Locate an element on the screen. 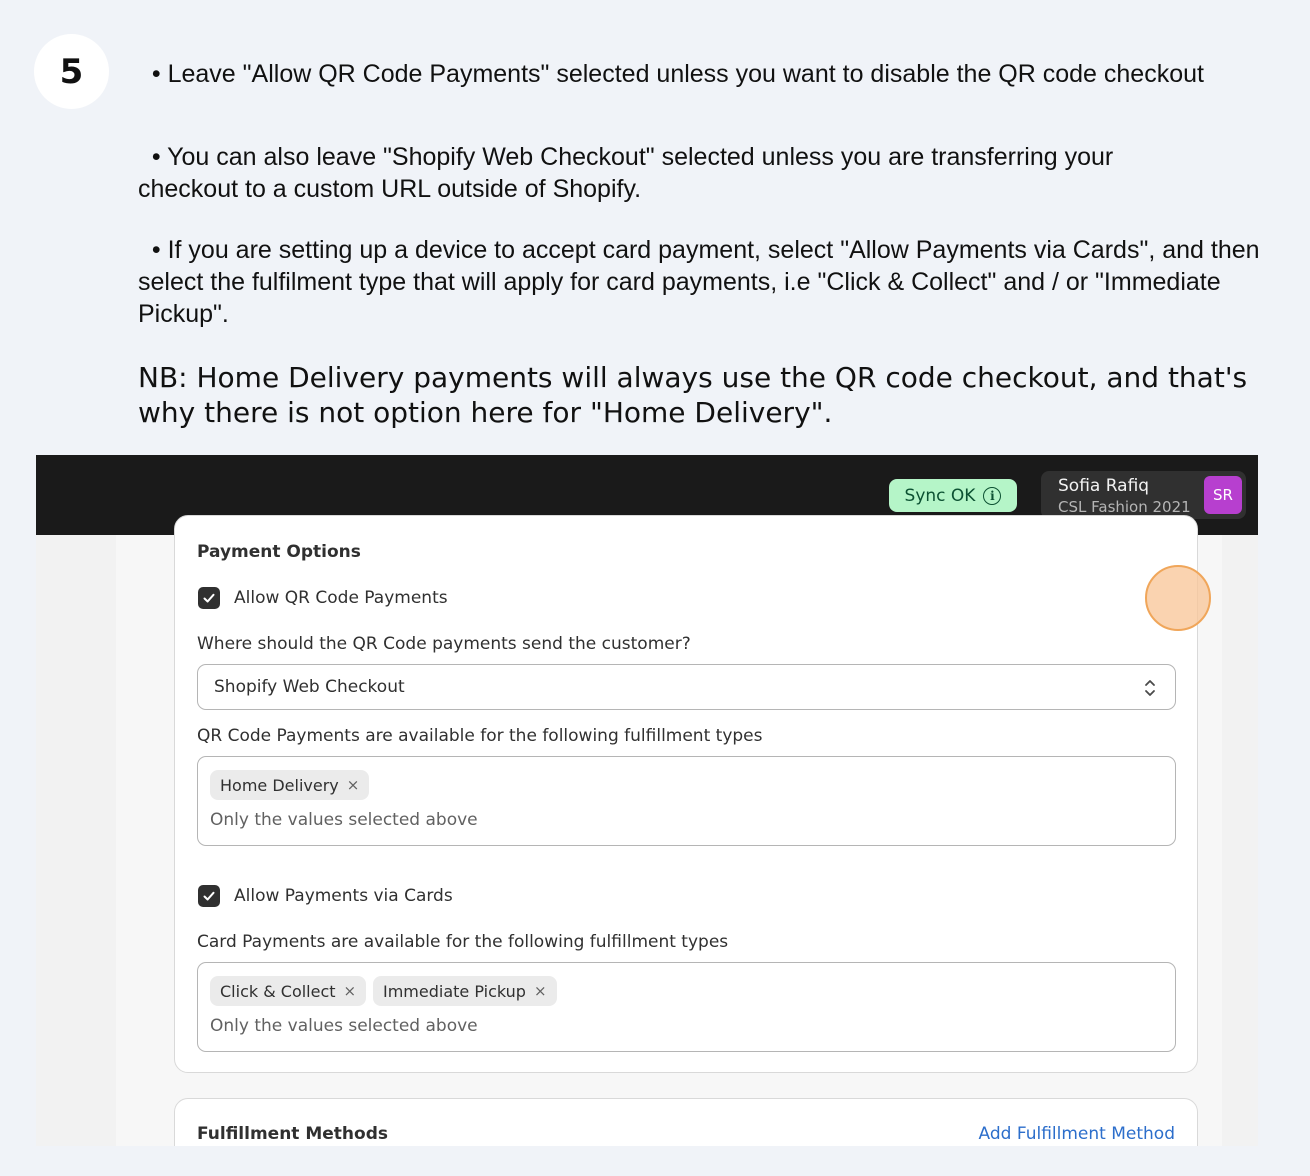  sync-status-label: Sync OK is located at coordinates (940, 495).